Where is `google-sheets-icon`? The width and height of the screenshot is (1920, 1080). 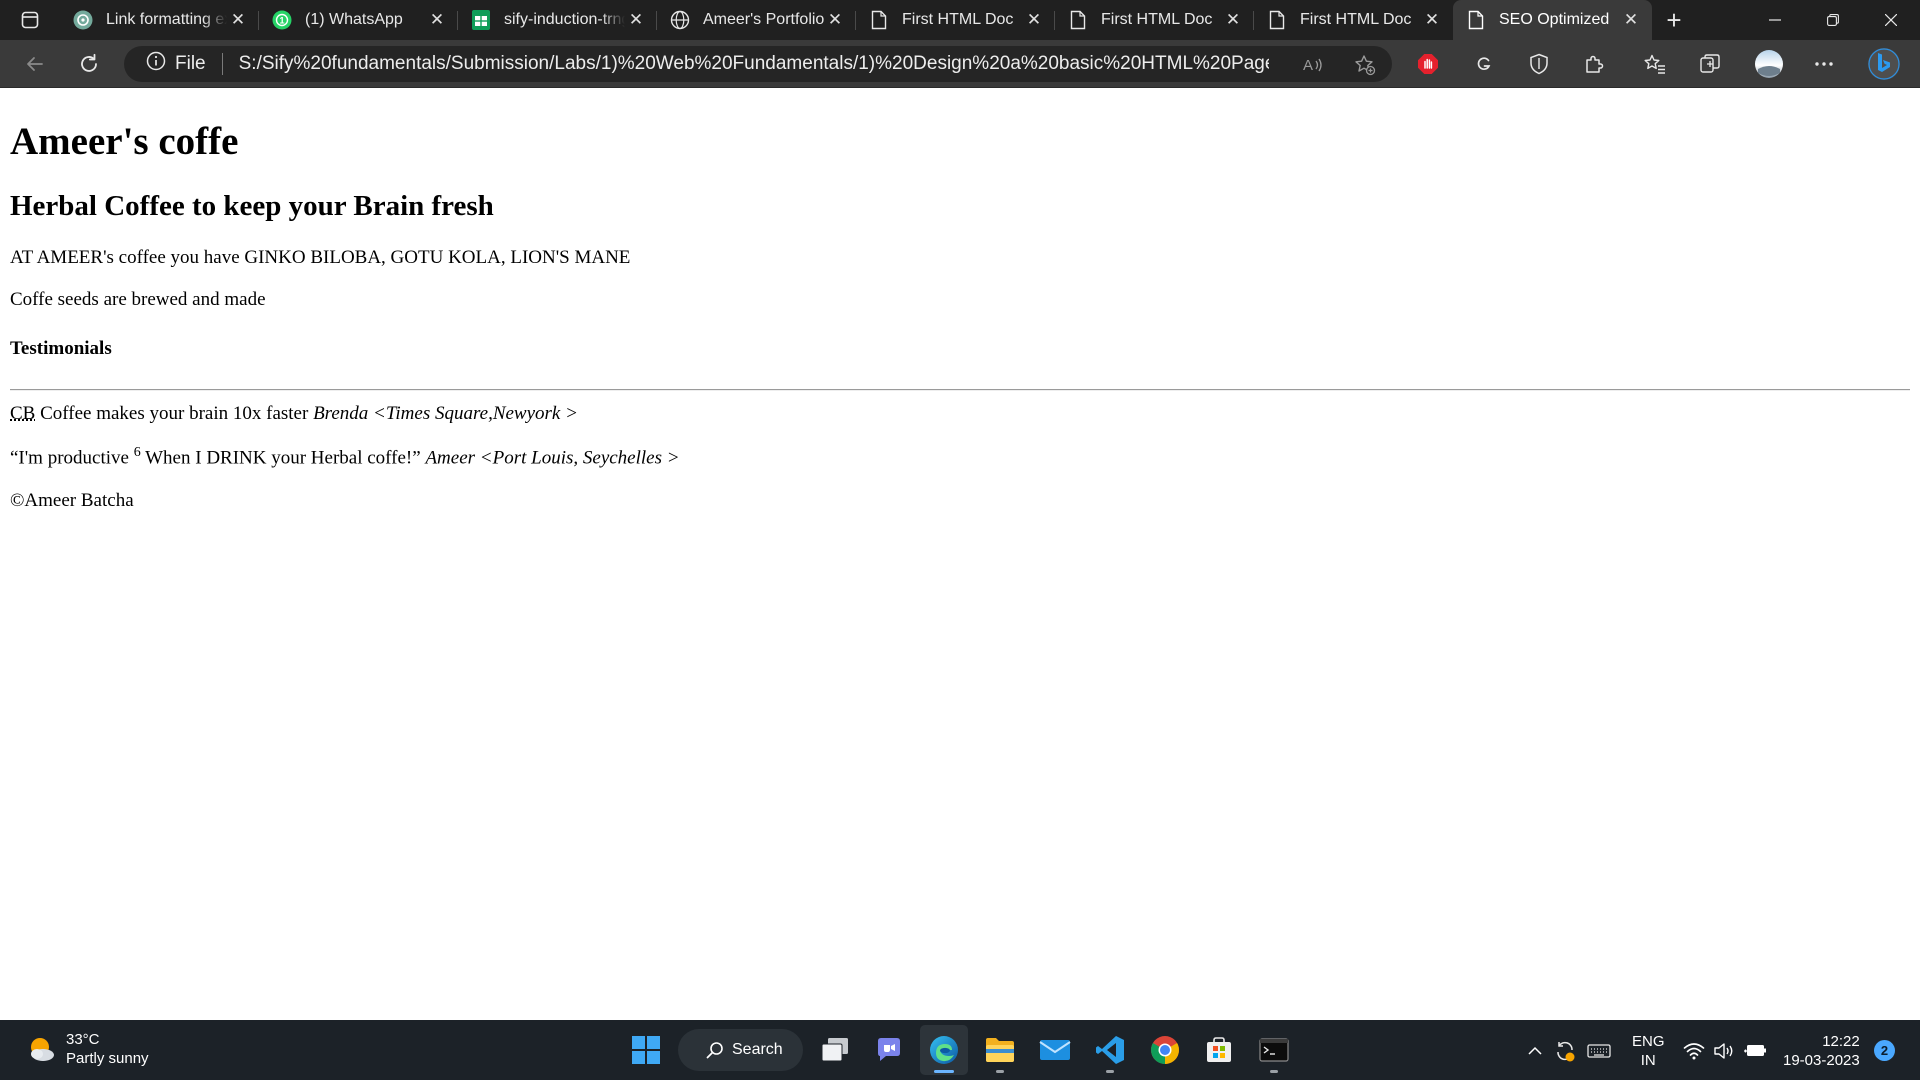
google-sheets-icon is located at coordinates (481, 20).